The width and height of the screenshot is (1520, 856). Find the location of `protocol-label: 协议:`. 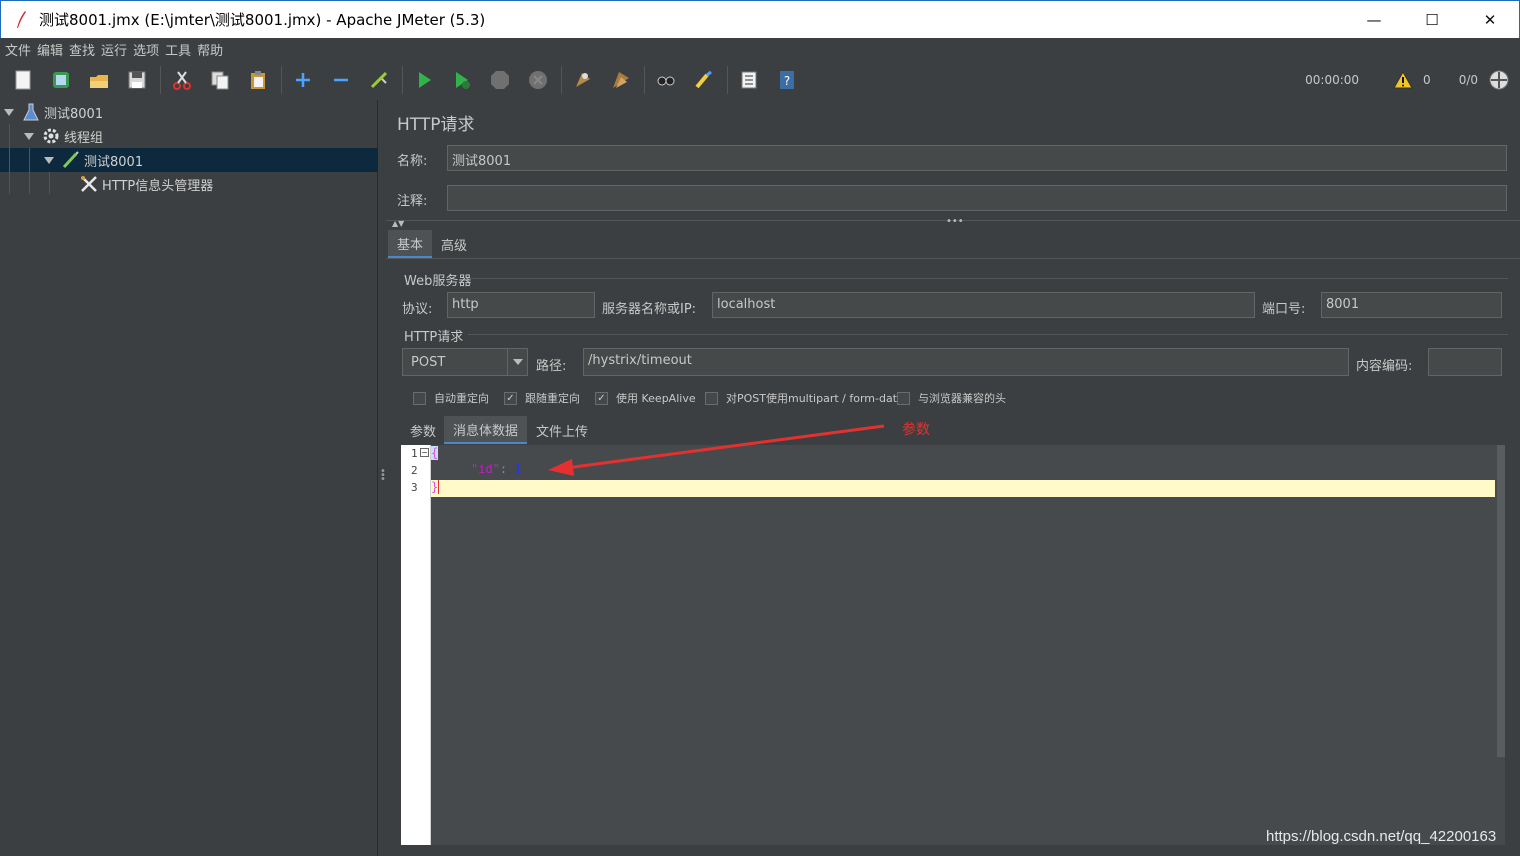

protocol-label: 协议: is located at coordinates (417, 309).